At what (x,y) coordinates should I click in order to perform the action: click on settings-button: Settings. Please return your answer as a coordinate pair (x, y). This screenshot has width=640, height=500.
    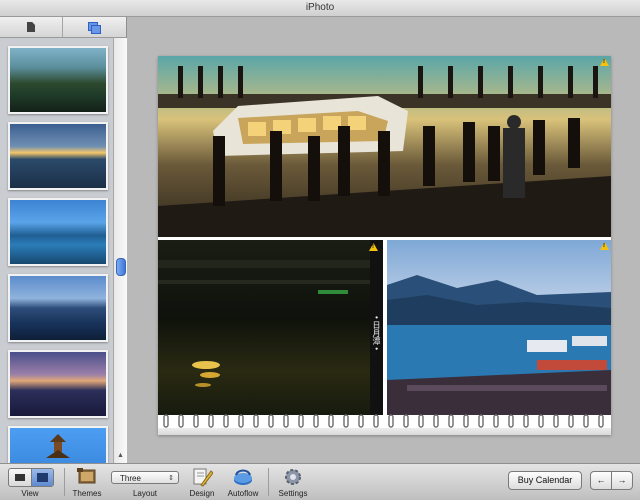
    Looking at the image, I should click on (293, 482).